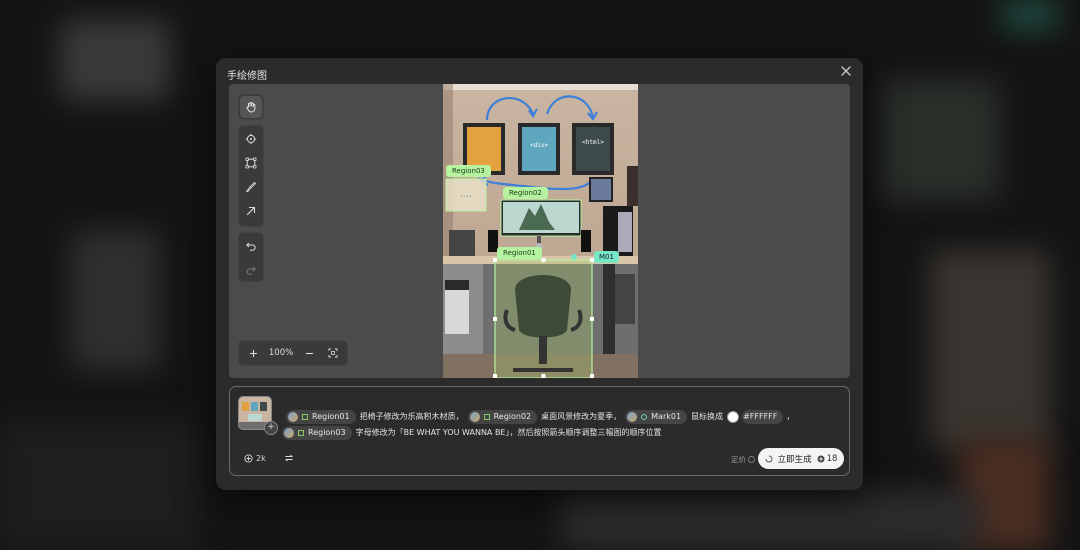 This screenshot has height=550, width=1080. I want to click on undo-icon, so click(251, 246).